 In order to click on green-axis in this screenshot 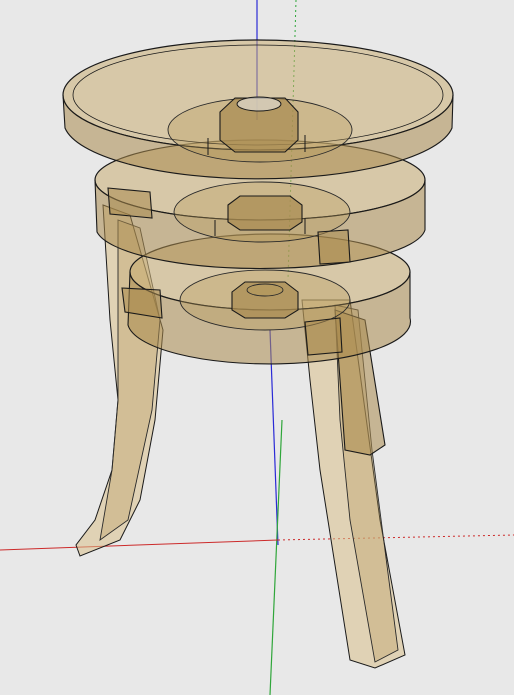, I will do `click(276, 557)`.